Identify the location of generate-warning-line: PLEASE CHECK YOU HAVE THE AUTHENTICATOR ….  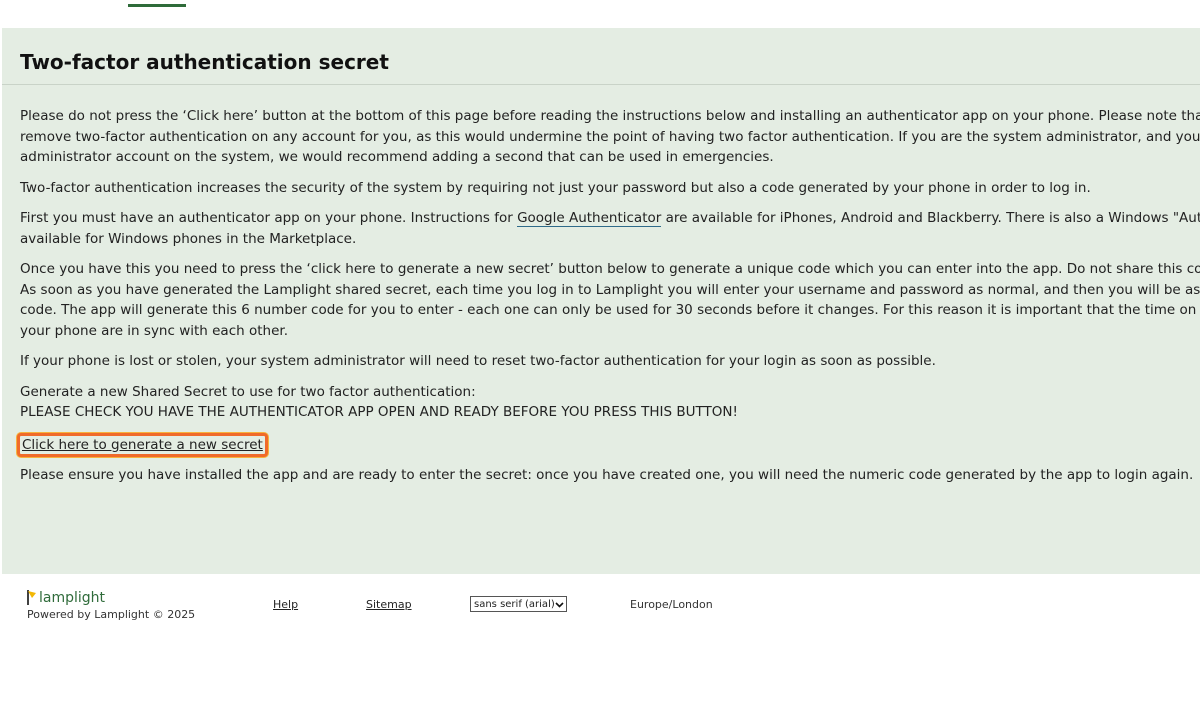
(379, 412).